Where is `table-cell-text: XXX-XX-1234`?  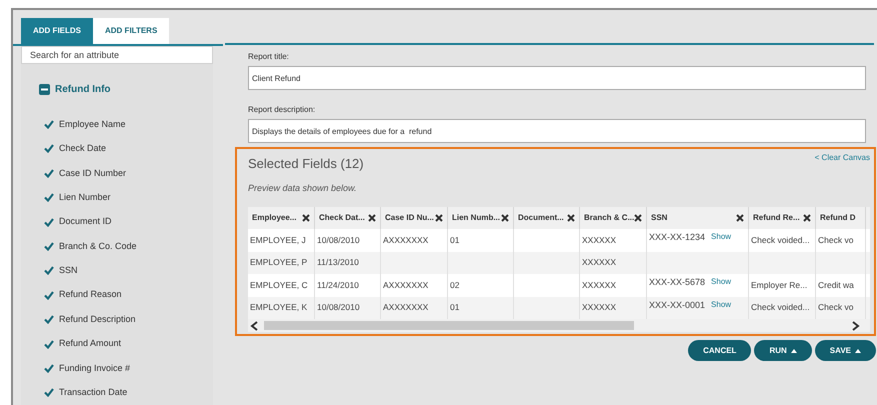
table-cell-text: XXX-XX-1234 is located at coordinates (677, 237).